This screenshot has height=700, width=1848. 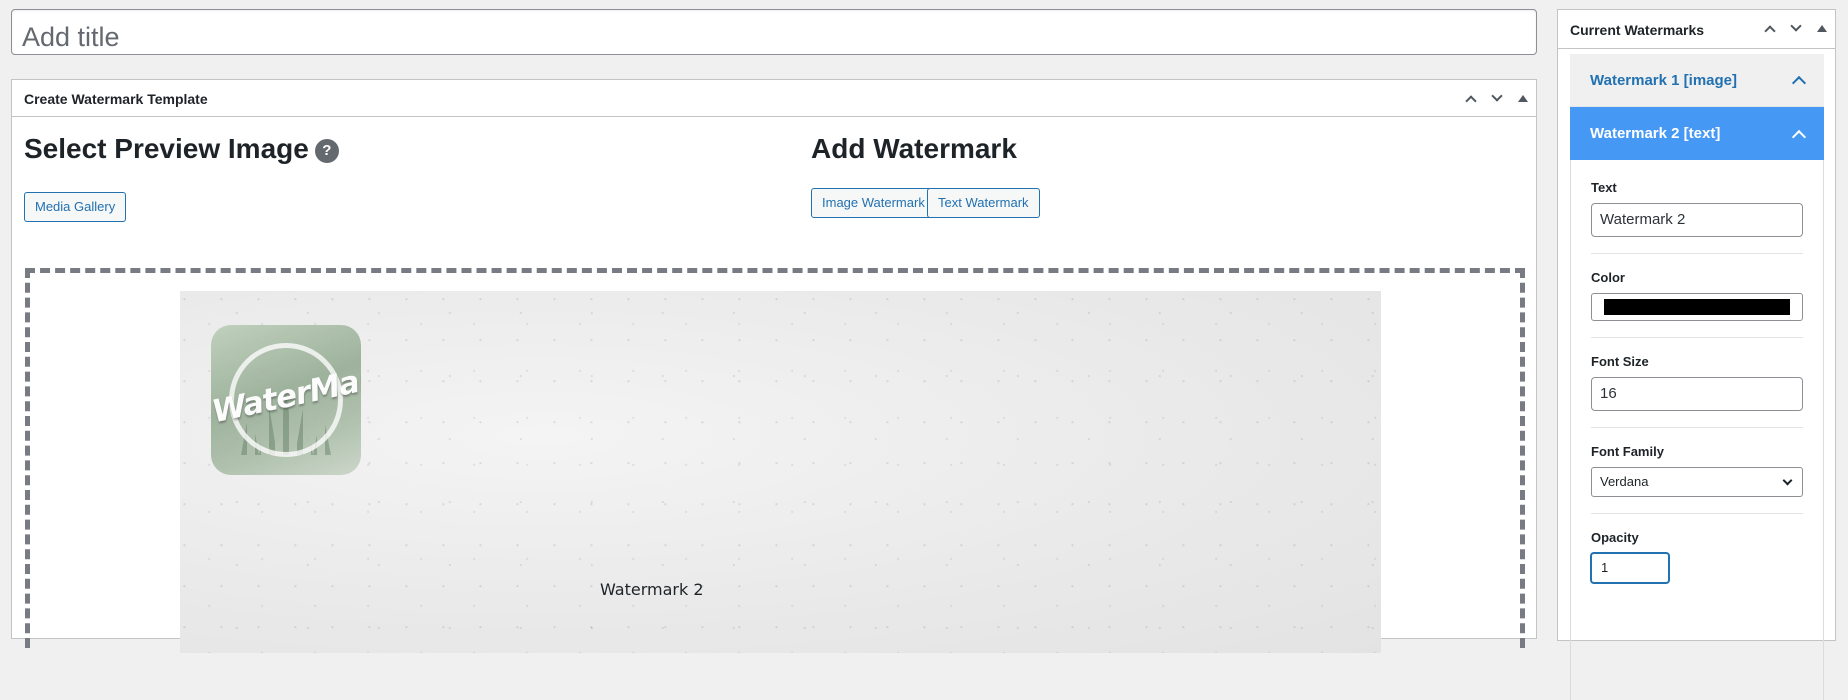 What do you see at coordinates (1697, 220) in the screenshot?
I see `text-field: Watermark 2` at bounding box center [1697, 220].